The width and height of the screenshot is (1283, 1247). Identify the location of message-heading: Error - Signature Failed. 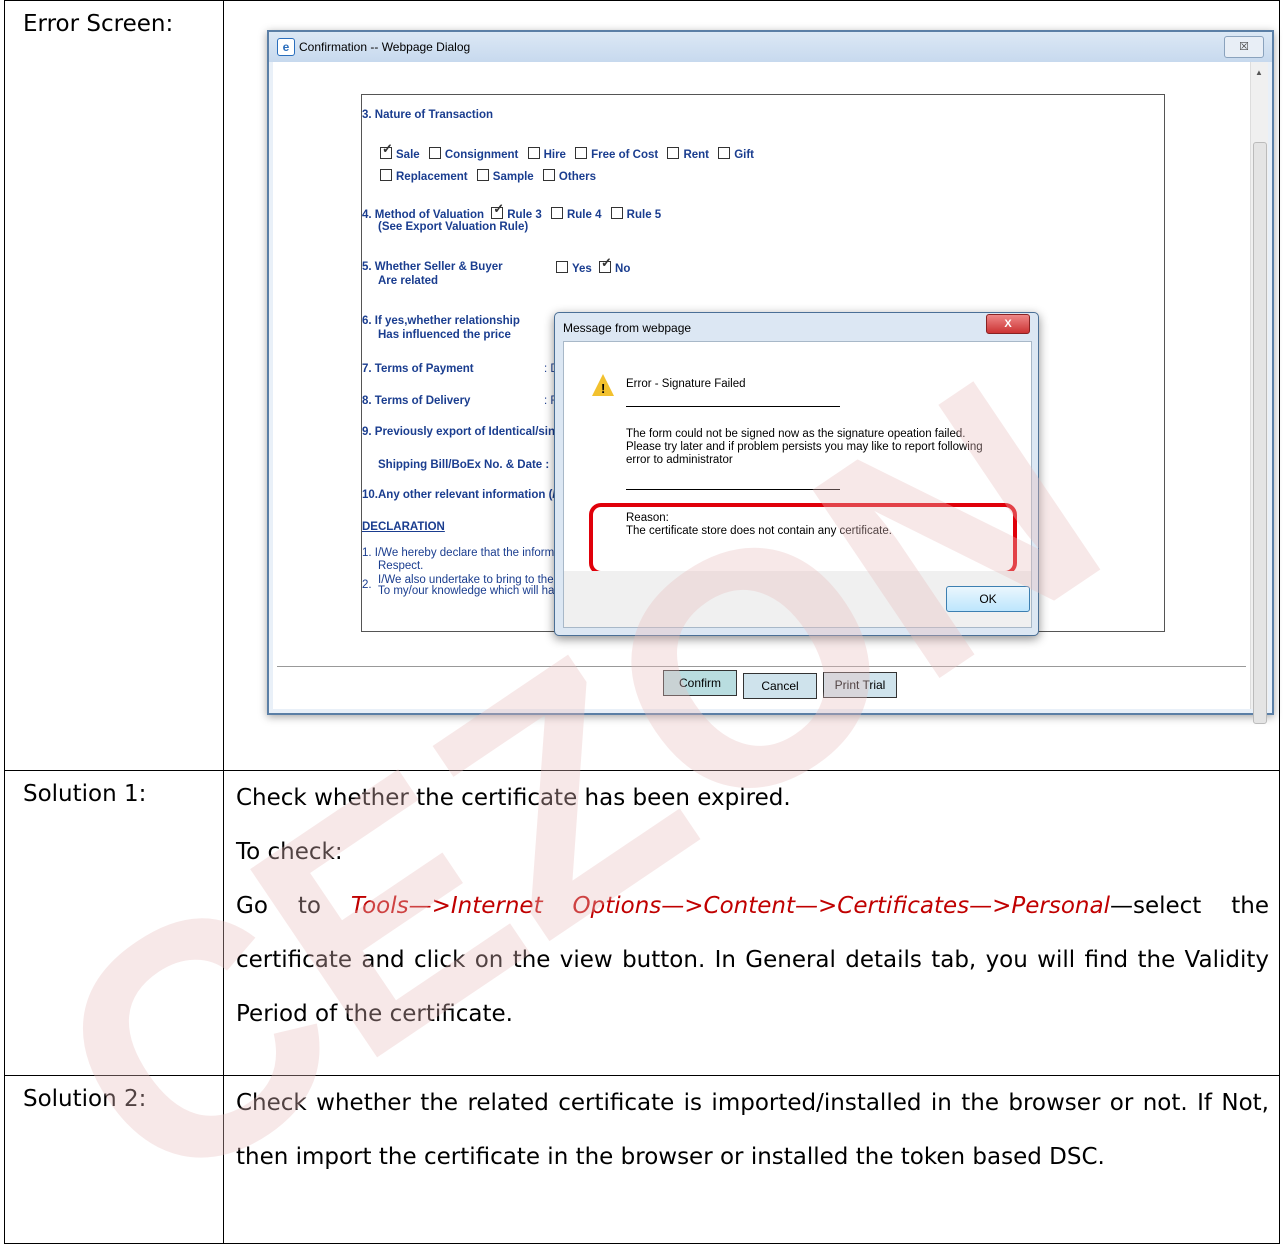
(686, 384).